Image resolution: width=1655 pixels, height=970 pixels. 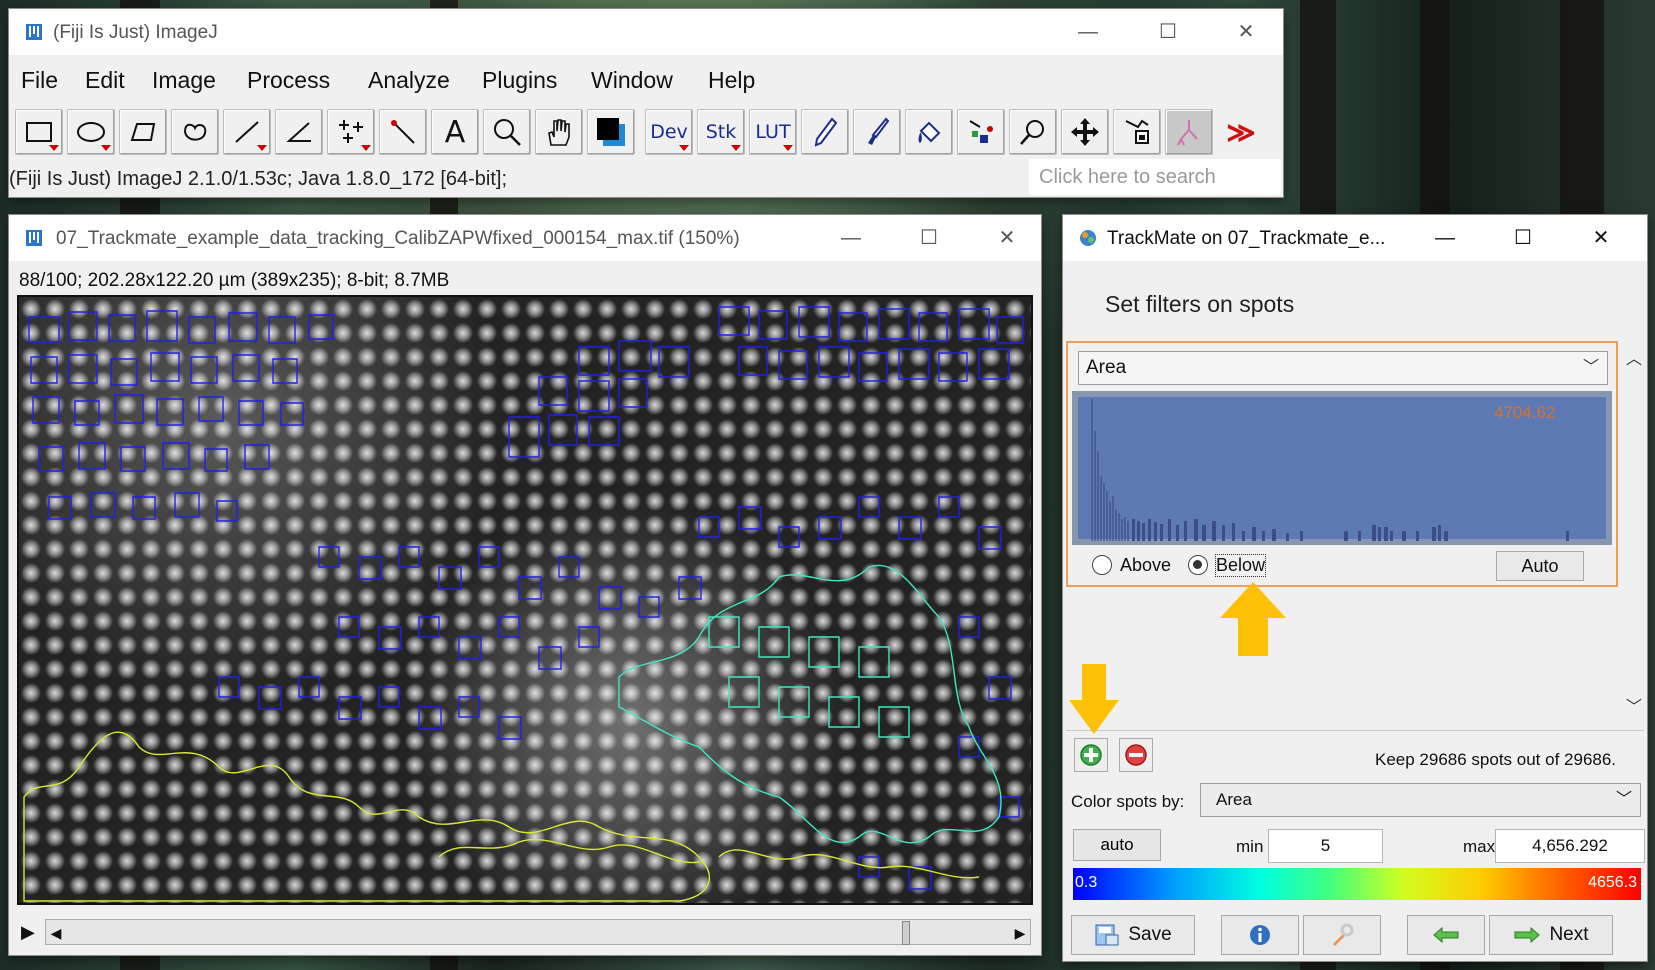 What do you see at coordinates (1234, 799) in the screenshot?
I see `color-by-value: Area` at bounding box center [1234, 799].